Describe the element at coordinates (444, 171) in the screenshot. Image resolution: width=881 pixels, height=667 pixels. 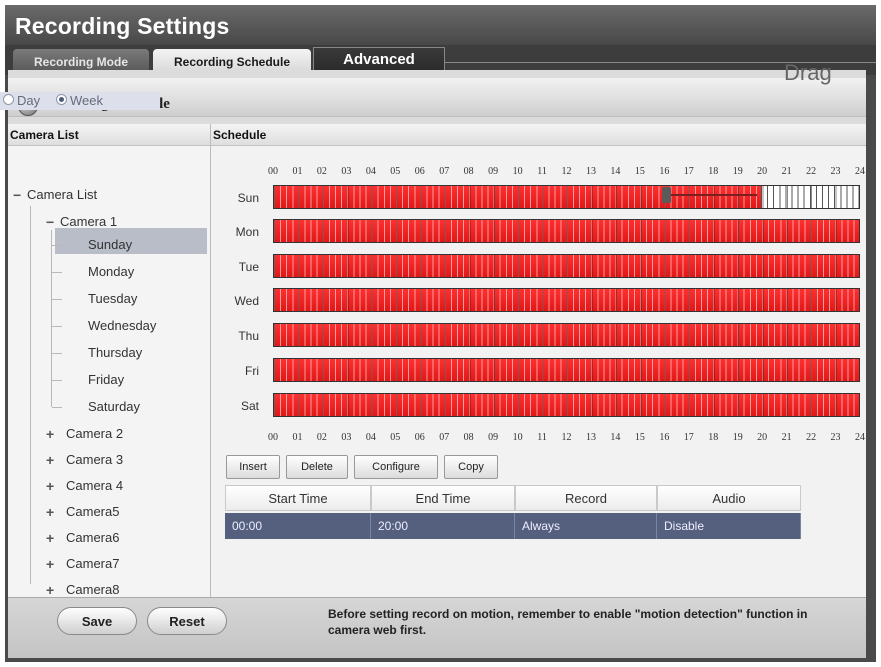
I see `top-hour-label: 07` at that location.